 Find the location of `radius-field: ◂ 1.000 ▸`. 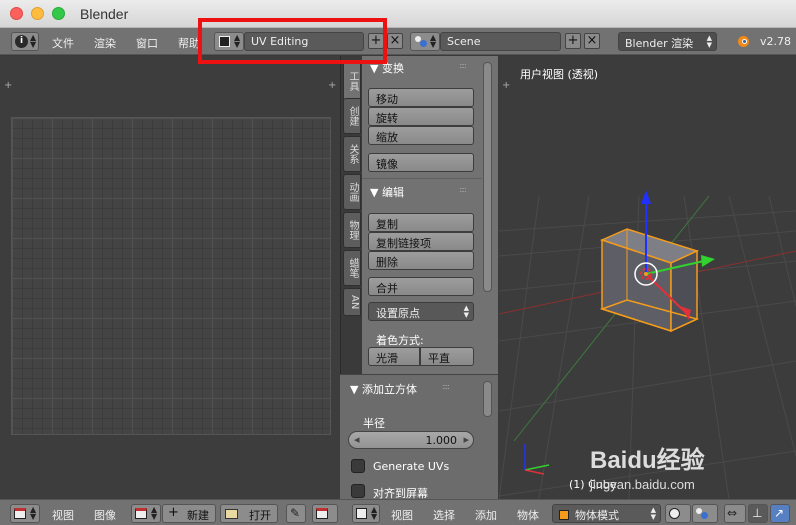

radius-field: ◂ 1.000 ▸ is located at coordinates (411, 440).